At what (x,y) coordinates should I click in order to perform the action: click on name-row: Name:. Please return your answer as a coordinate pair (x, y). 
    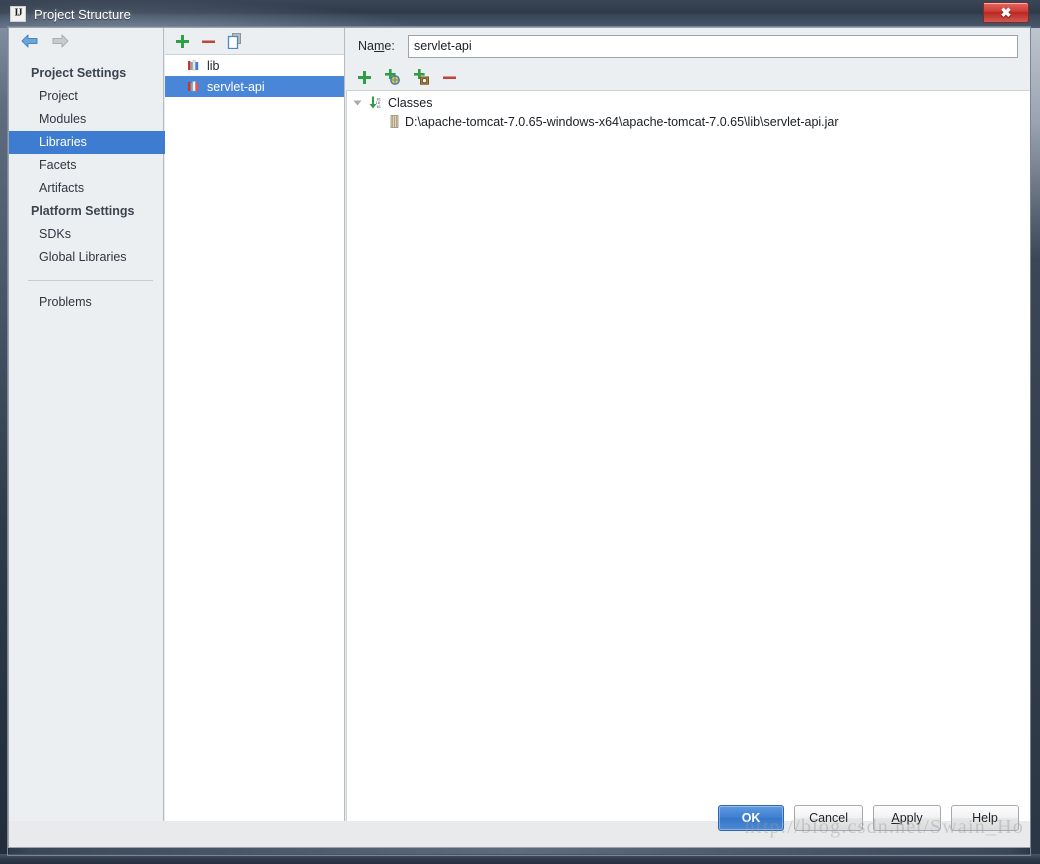
    Looking at the image, I should click on (688, 46).